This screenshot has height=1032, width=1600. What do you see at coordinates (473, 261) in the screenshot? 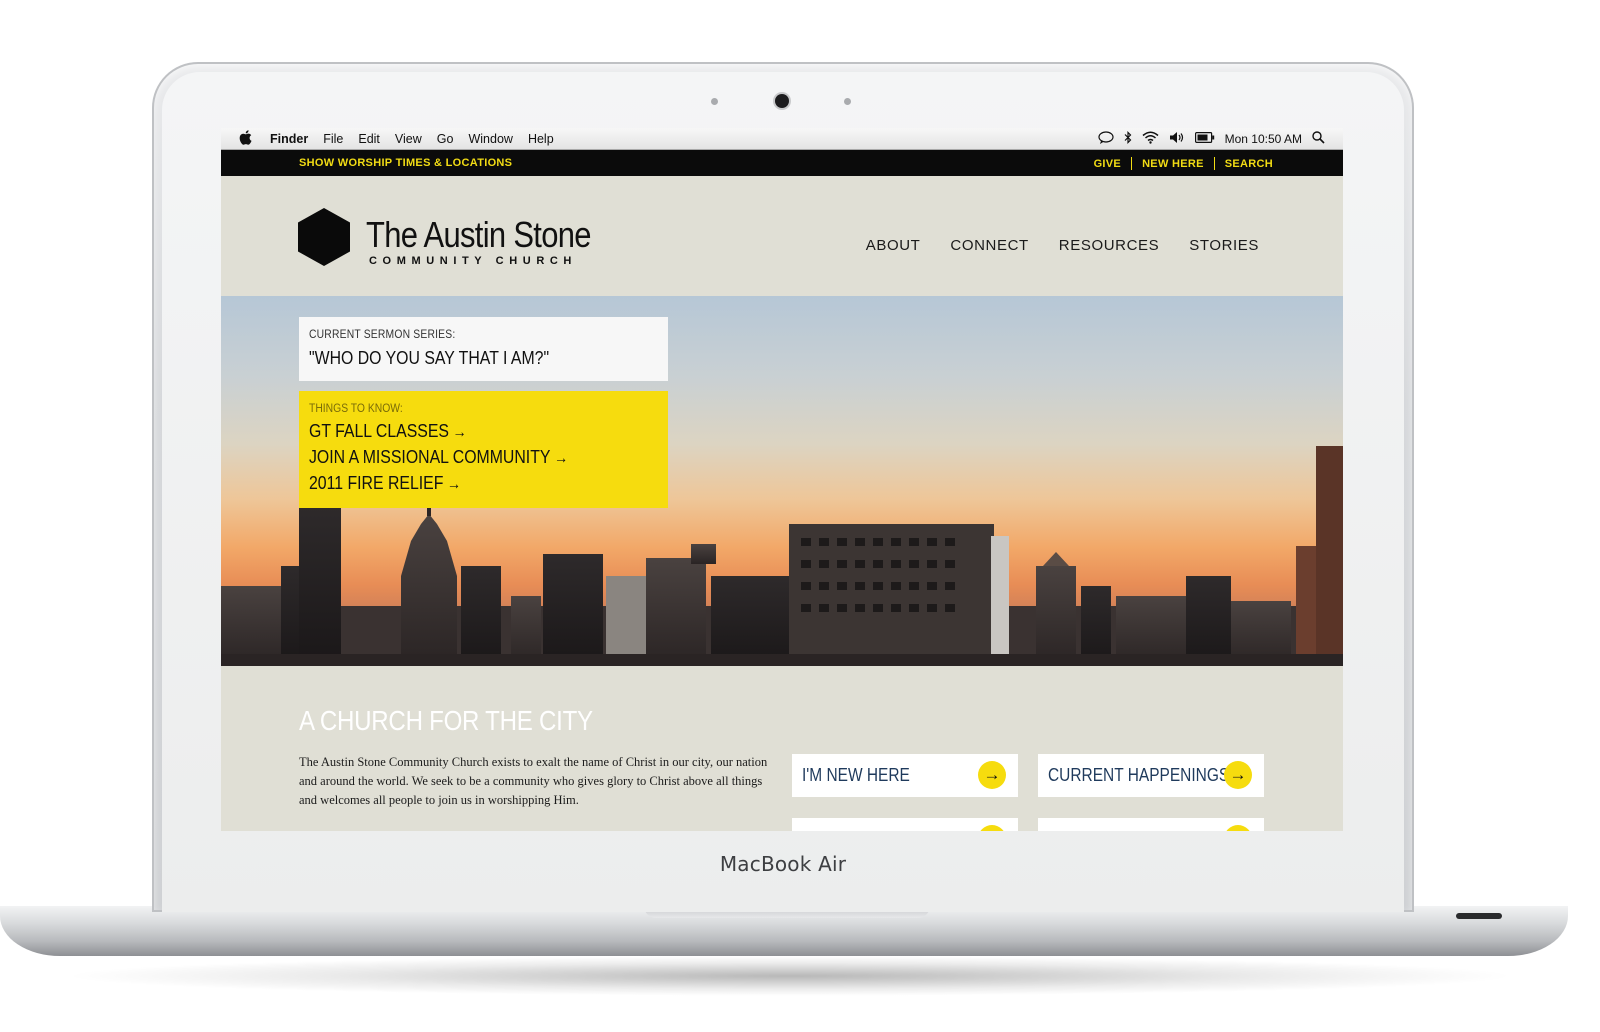
I see `logo-subtitle: COMMUNITY CHURCH` at bounding box center [473, 261].